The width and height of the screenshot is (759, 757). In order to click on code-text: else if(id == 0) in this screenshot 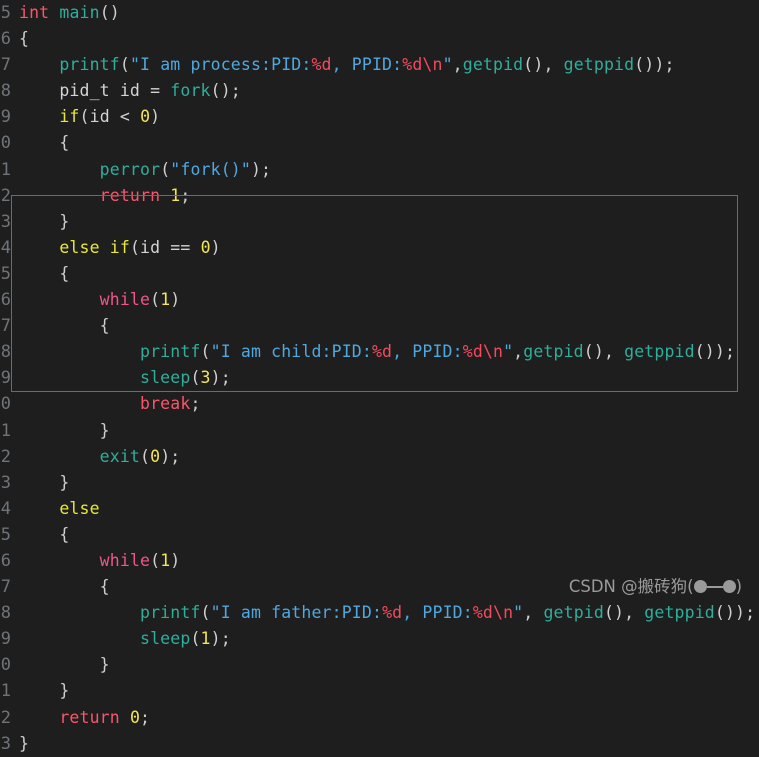, I will do `click(116, 248)`.